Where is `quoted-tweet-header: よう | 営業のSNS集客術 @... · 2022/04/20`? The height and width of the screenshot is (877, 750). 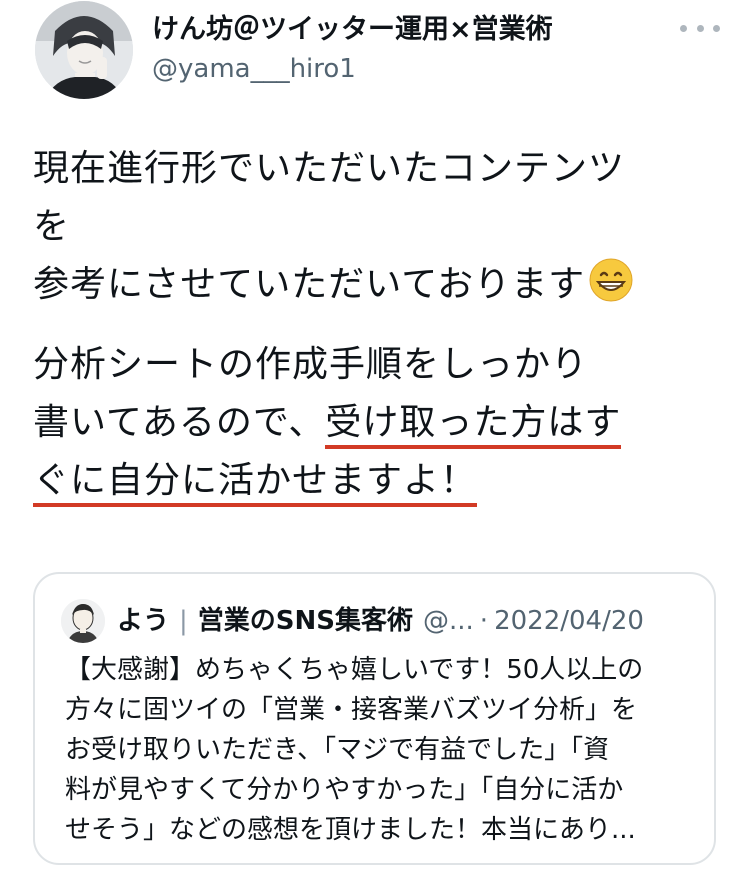
quoted-tweet-header: よう | 営業のSNS集客術 @... · 2022/04/20 is located at coordinates (352, 621).